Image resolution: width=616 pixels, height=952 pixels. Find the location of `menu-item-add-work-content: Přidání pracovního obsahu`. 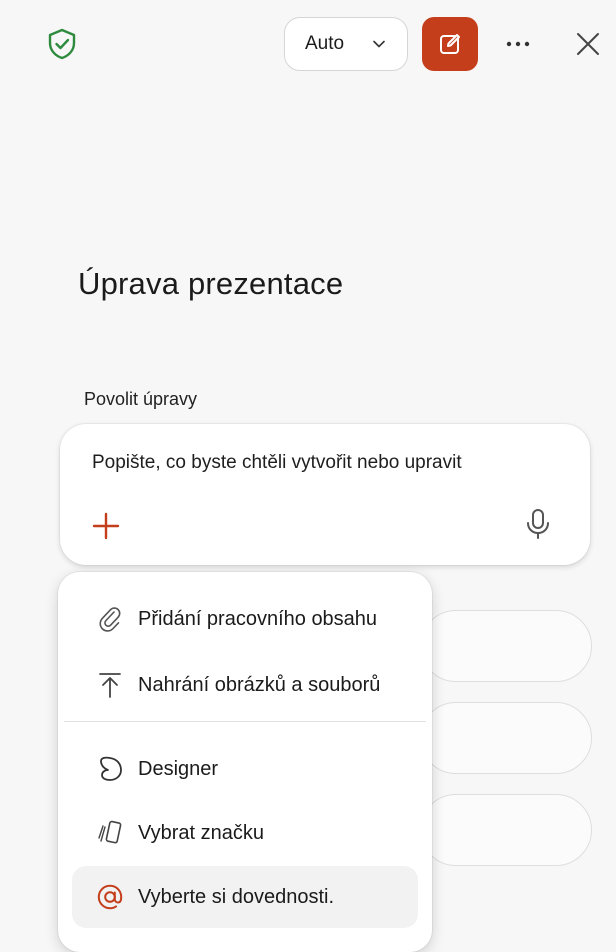

menu-item-add-work-content: Přidání pracovního obsahu is located at coordinates (245, 619).